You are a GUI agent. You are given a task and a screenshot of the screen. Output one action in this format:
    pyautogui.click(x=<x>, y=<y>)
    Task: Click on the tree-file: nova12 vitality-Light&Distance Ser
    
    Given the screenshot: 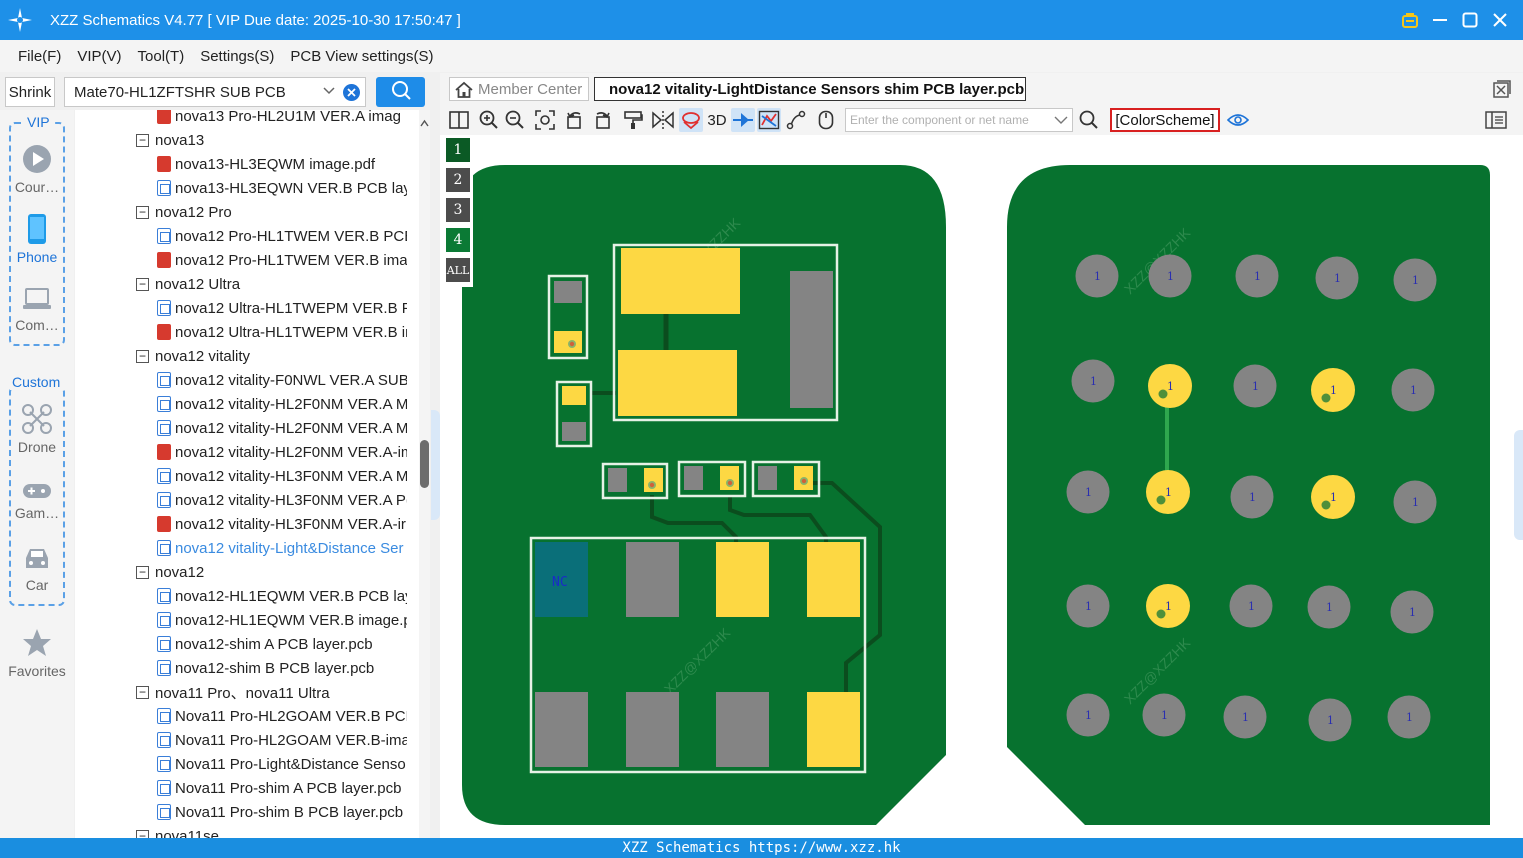 What is the action you would take?
    pyautogui.click(x=241, y=548)
    